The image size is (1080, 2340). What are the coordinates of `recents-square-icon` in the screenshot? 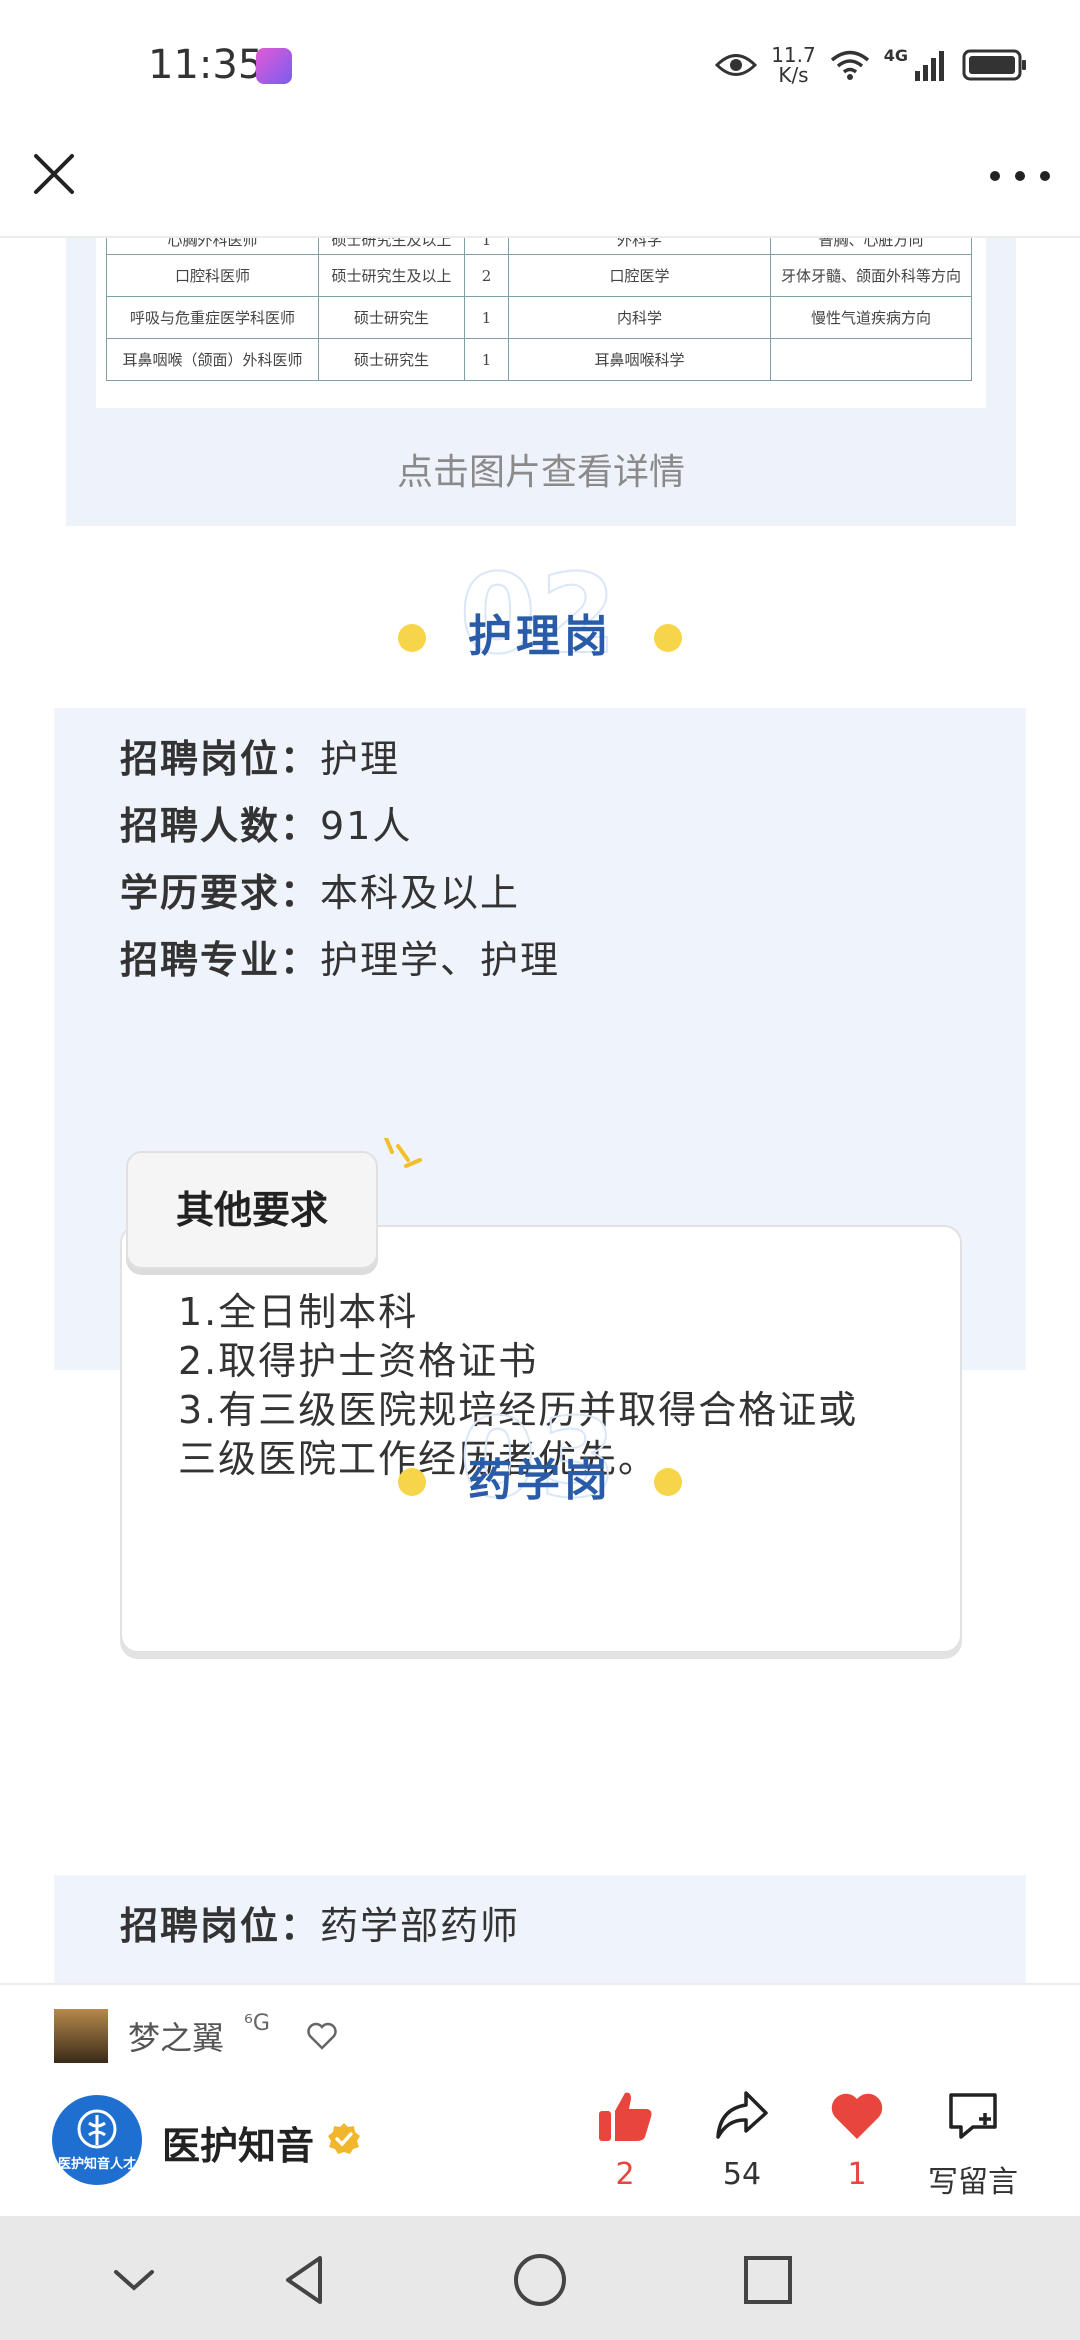 It's located at (768, 2280).